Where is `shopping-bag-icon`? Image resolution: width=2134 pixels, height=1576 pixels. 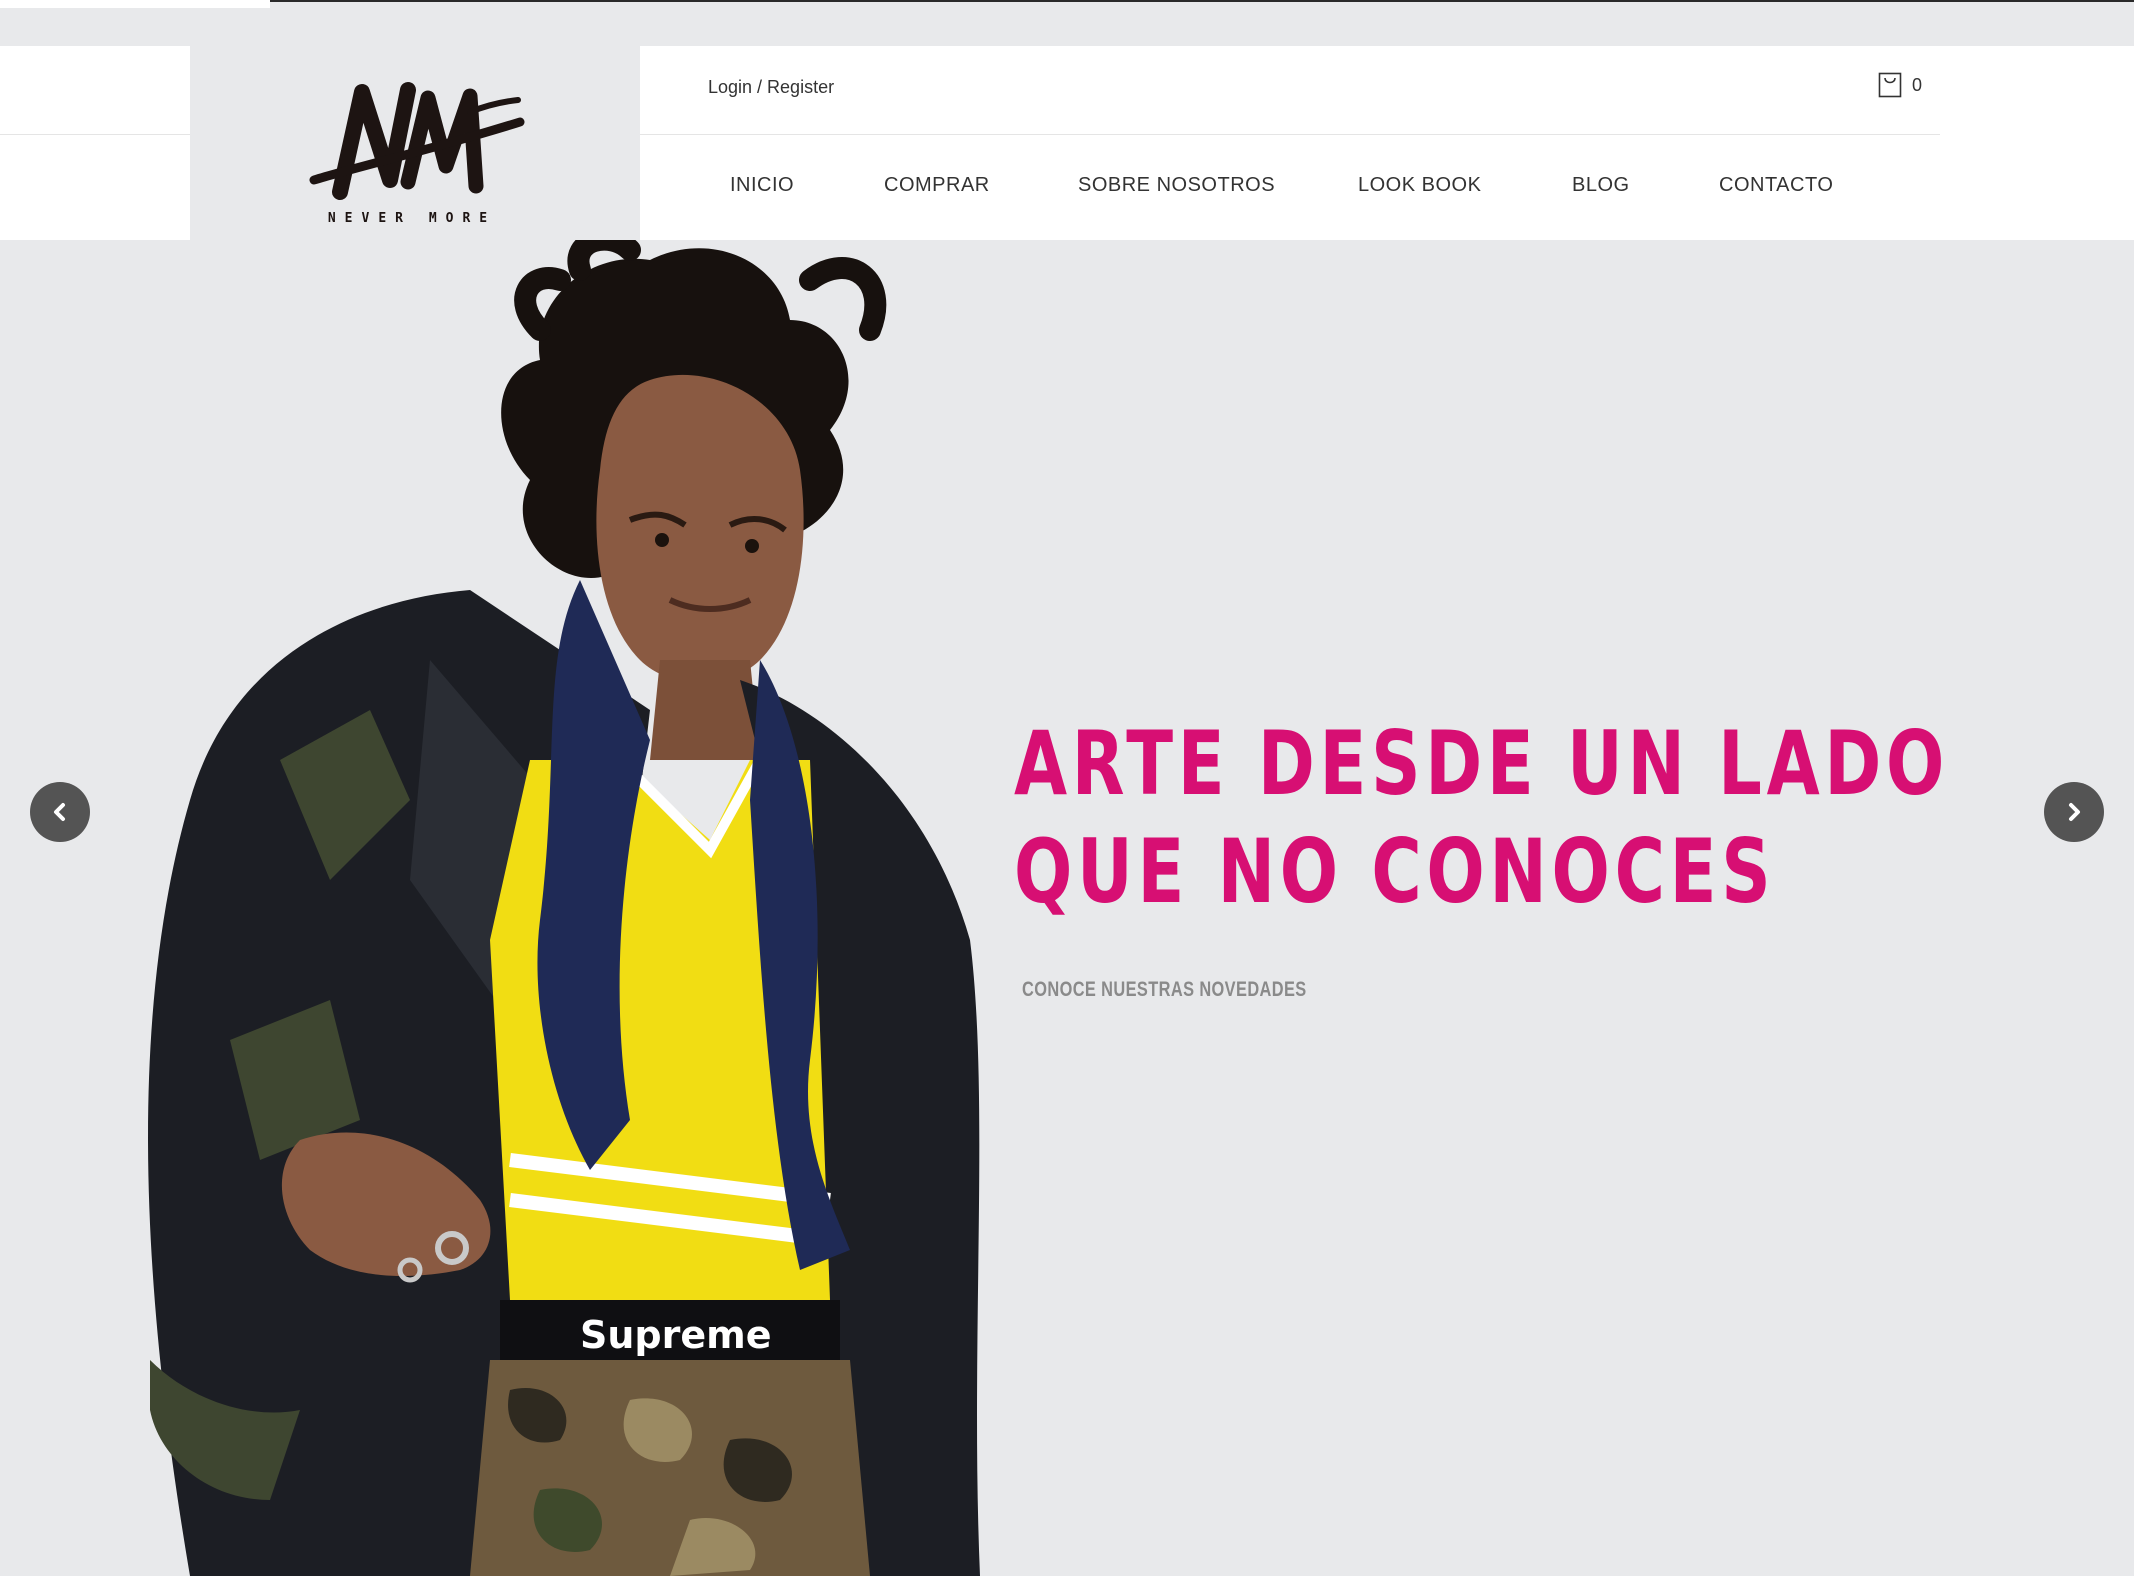
shopping-bag-icon is located at coordinates (1890, 85).